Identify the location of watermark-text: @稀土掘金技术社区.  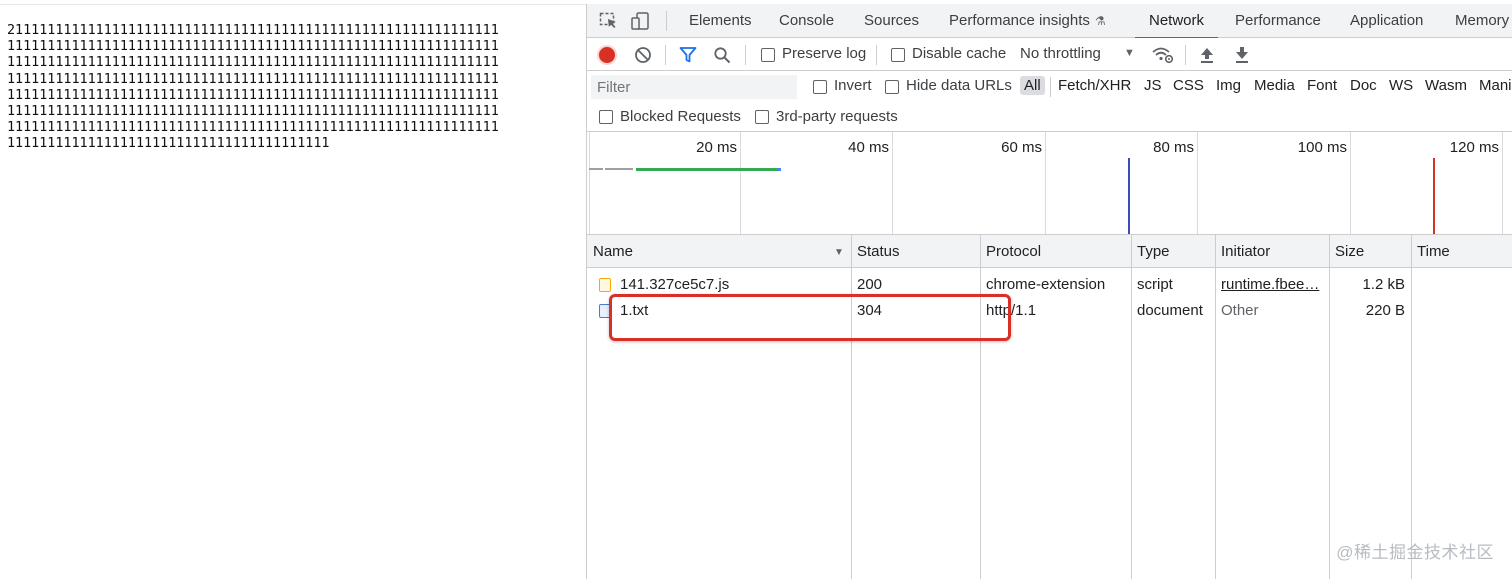
(1415, 552).